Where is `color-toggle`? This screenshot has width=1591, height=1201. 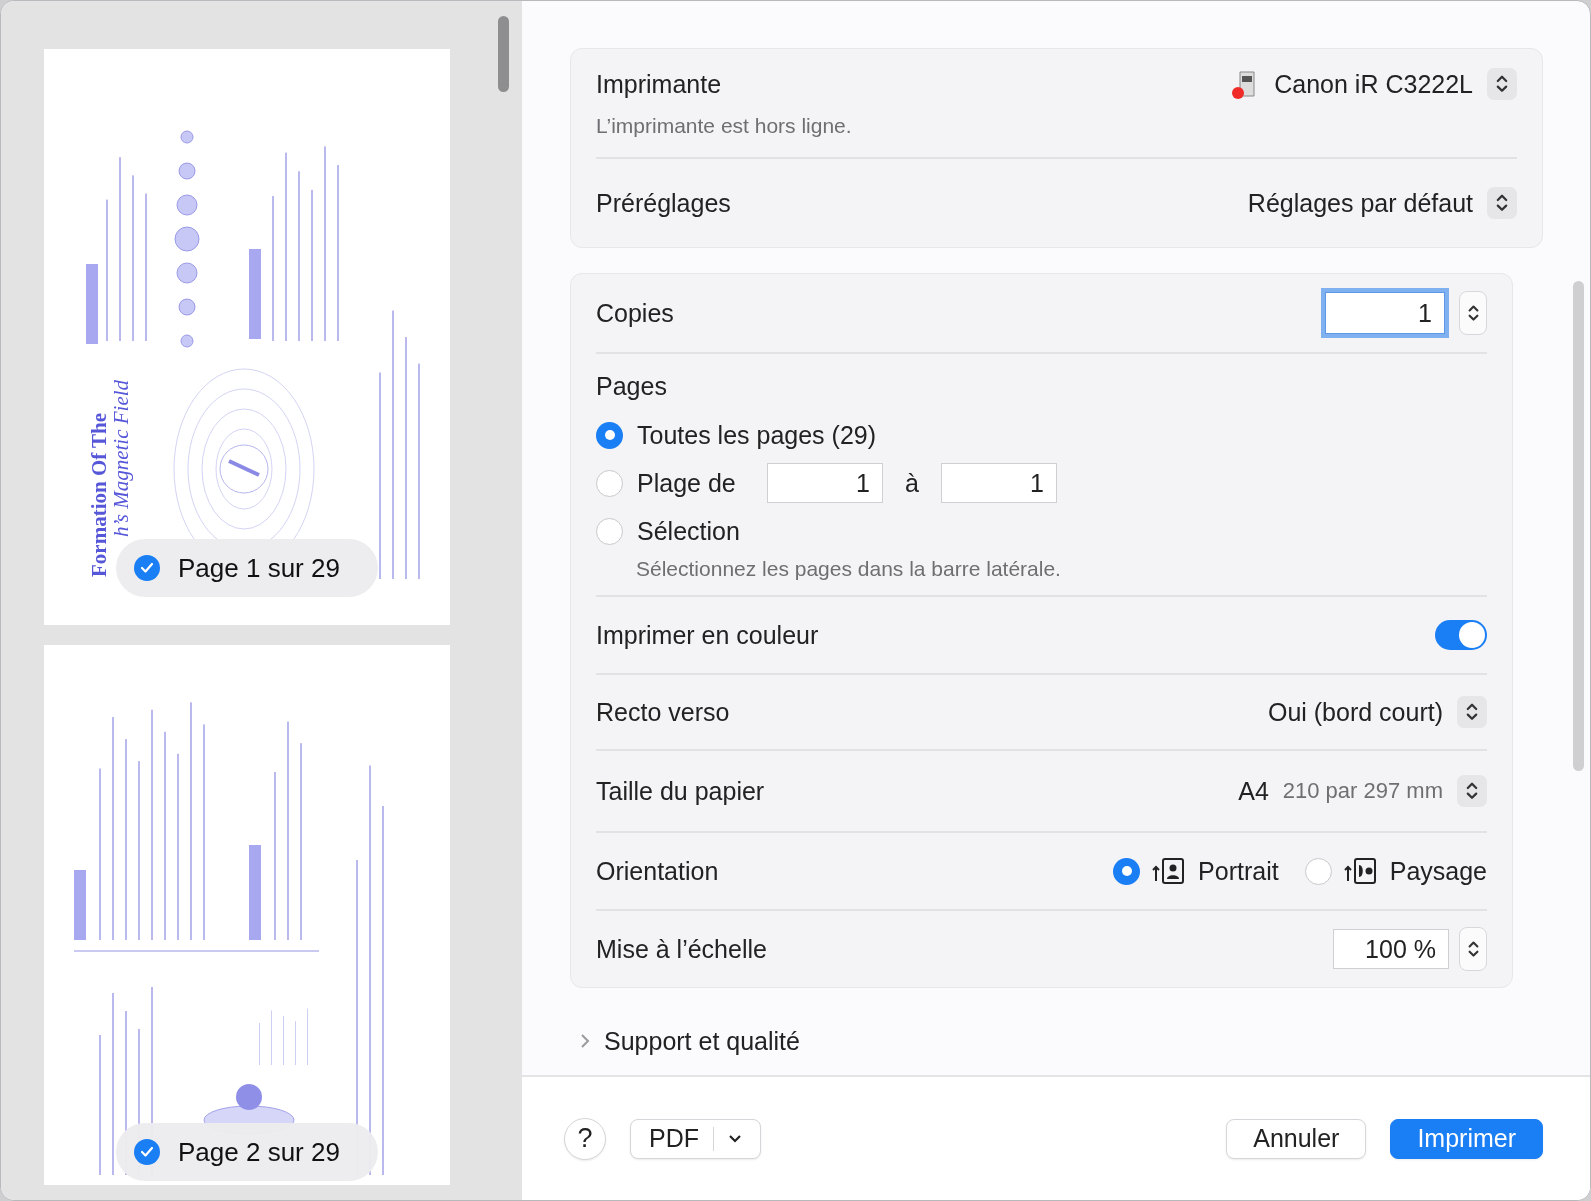
color-toggle is located at coordinates (1461, 635).